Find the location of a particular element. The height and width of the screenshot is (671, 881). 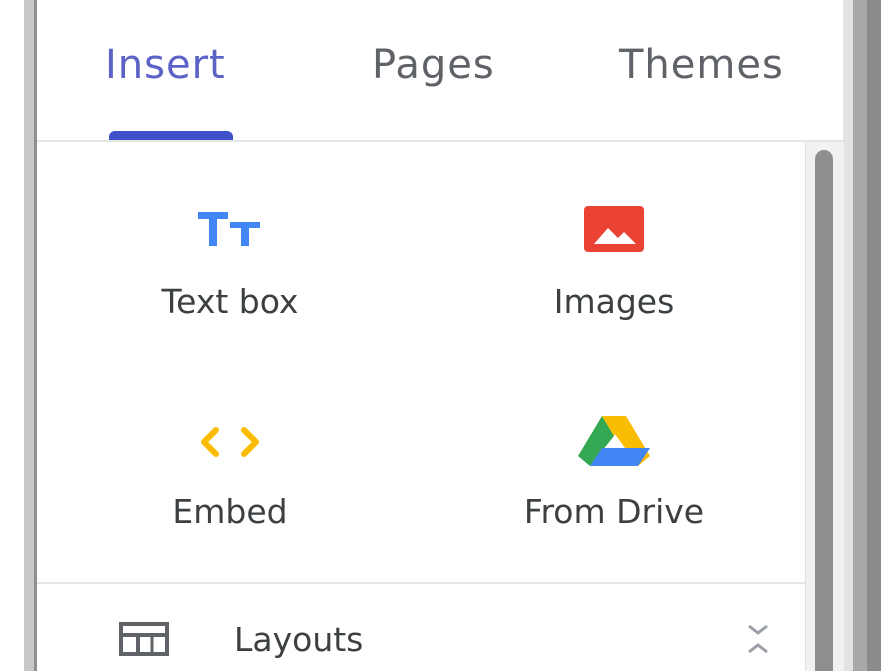

images-button: Images is located at coordinates (614, 260).